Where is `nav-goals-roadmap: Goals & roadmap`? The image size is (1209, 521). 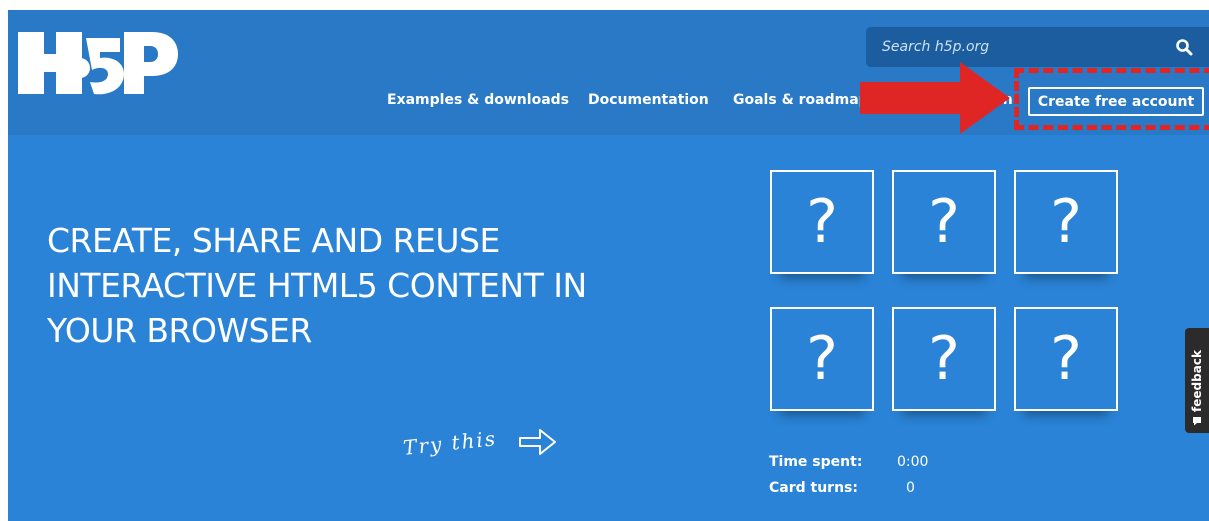
nav-goals-roadmap: Goals & roadmap is located at coordinates (801, 100).